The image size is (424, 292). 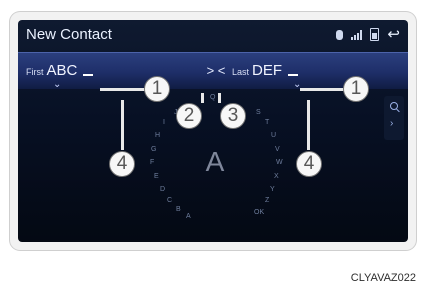 What do you see at coordinates (308, 125) in the screenshot?
I see `leader-4b` at bounding box center [308, 125].